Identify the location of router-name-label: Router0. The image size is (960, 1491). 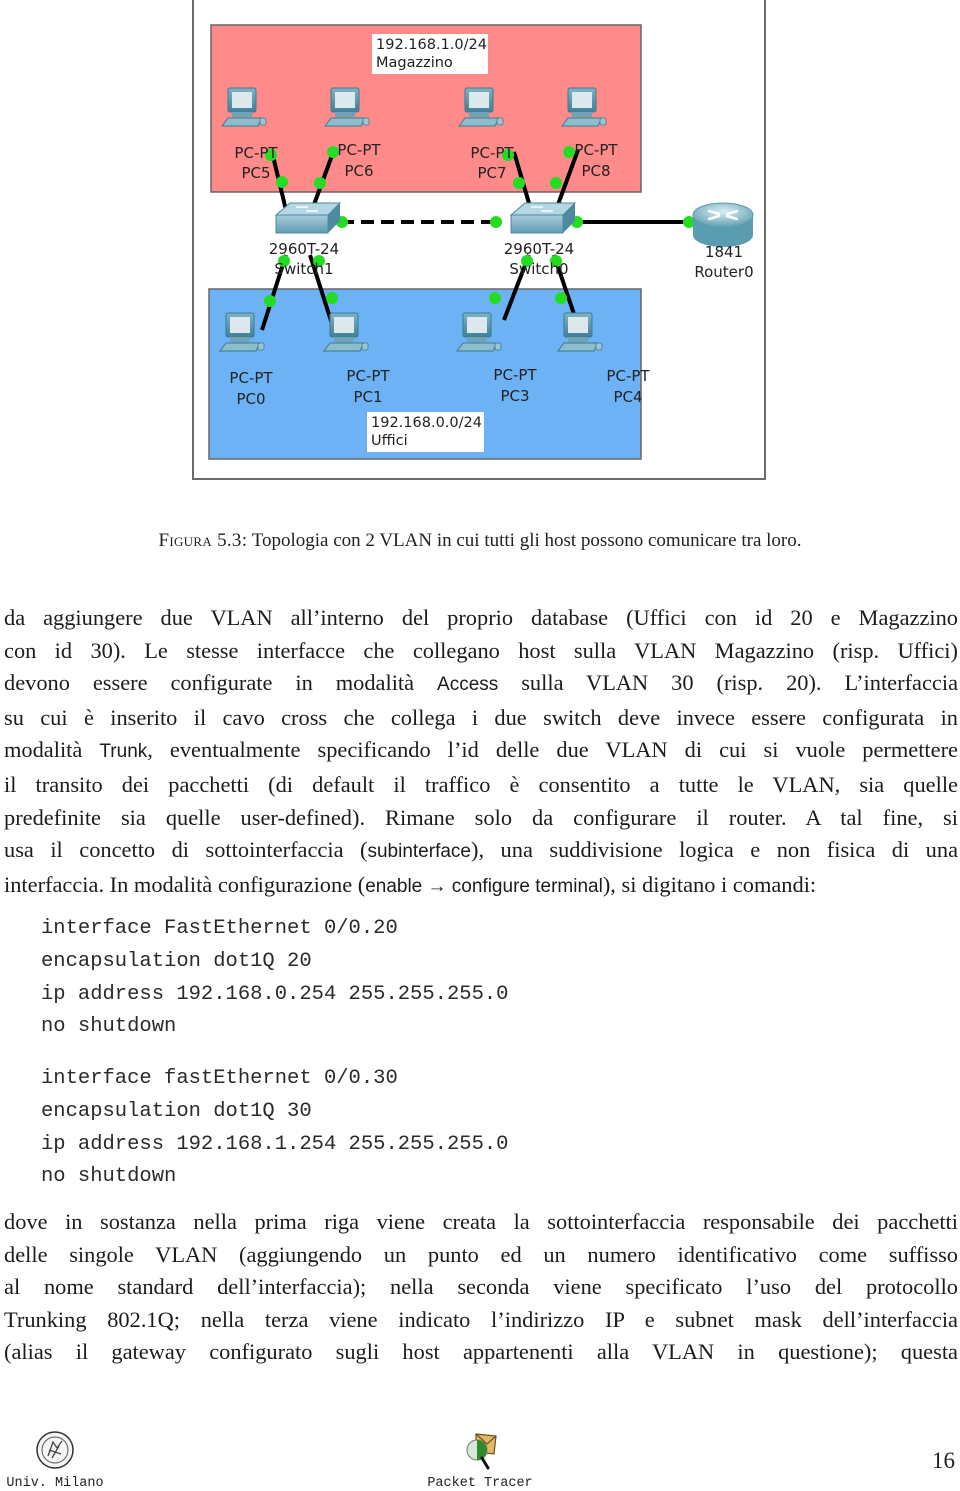
(723, 272).